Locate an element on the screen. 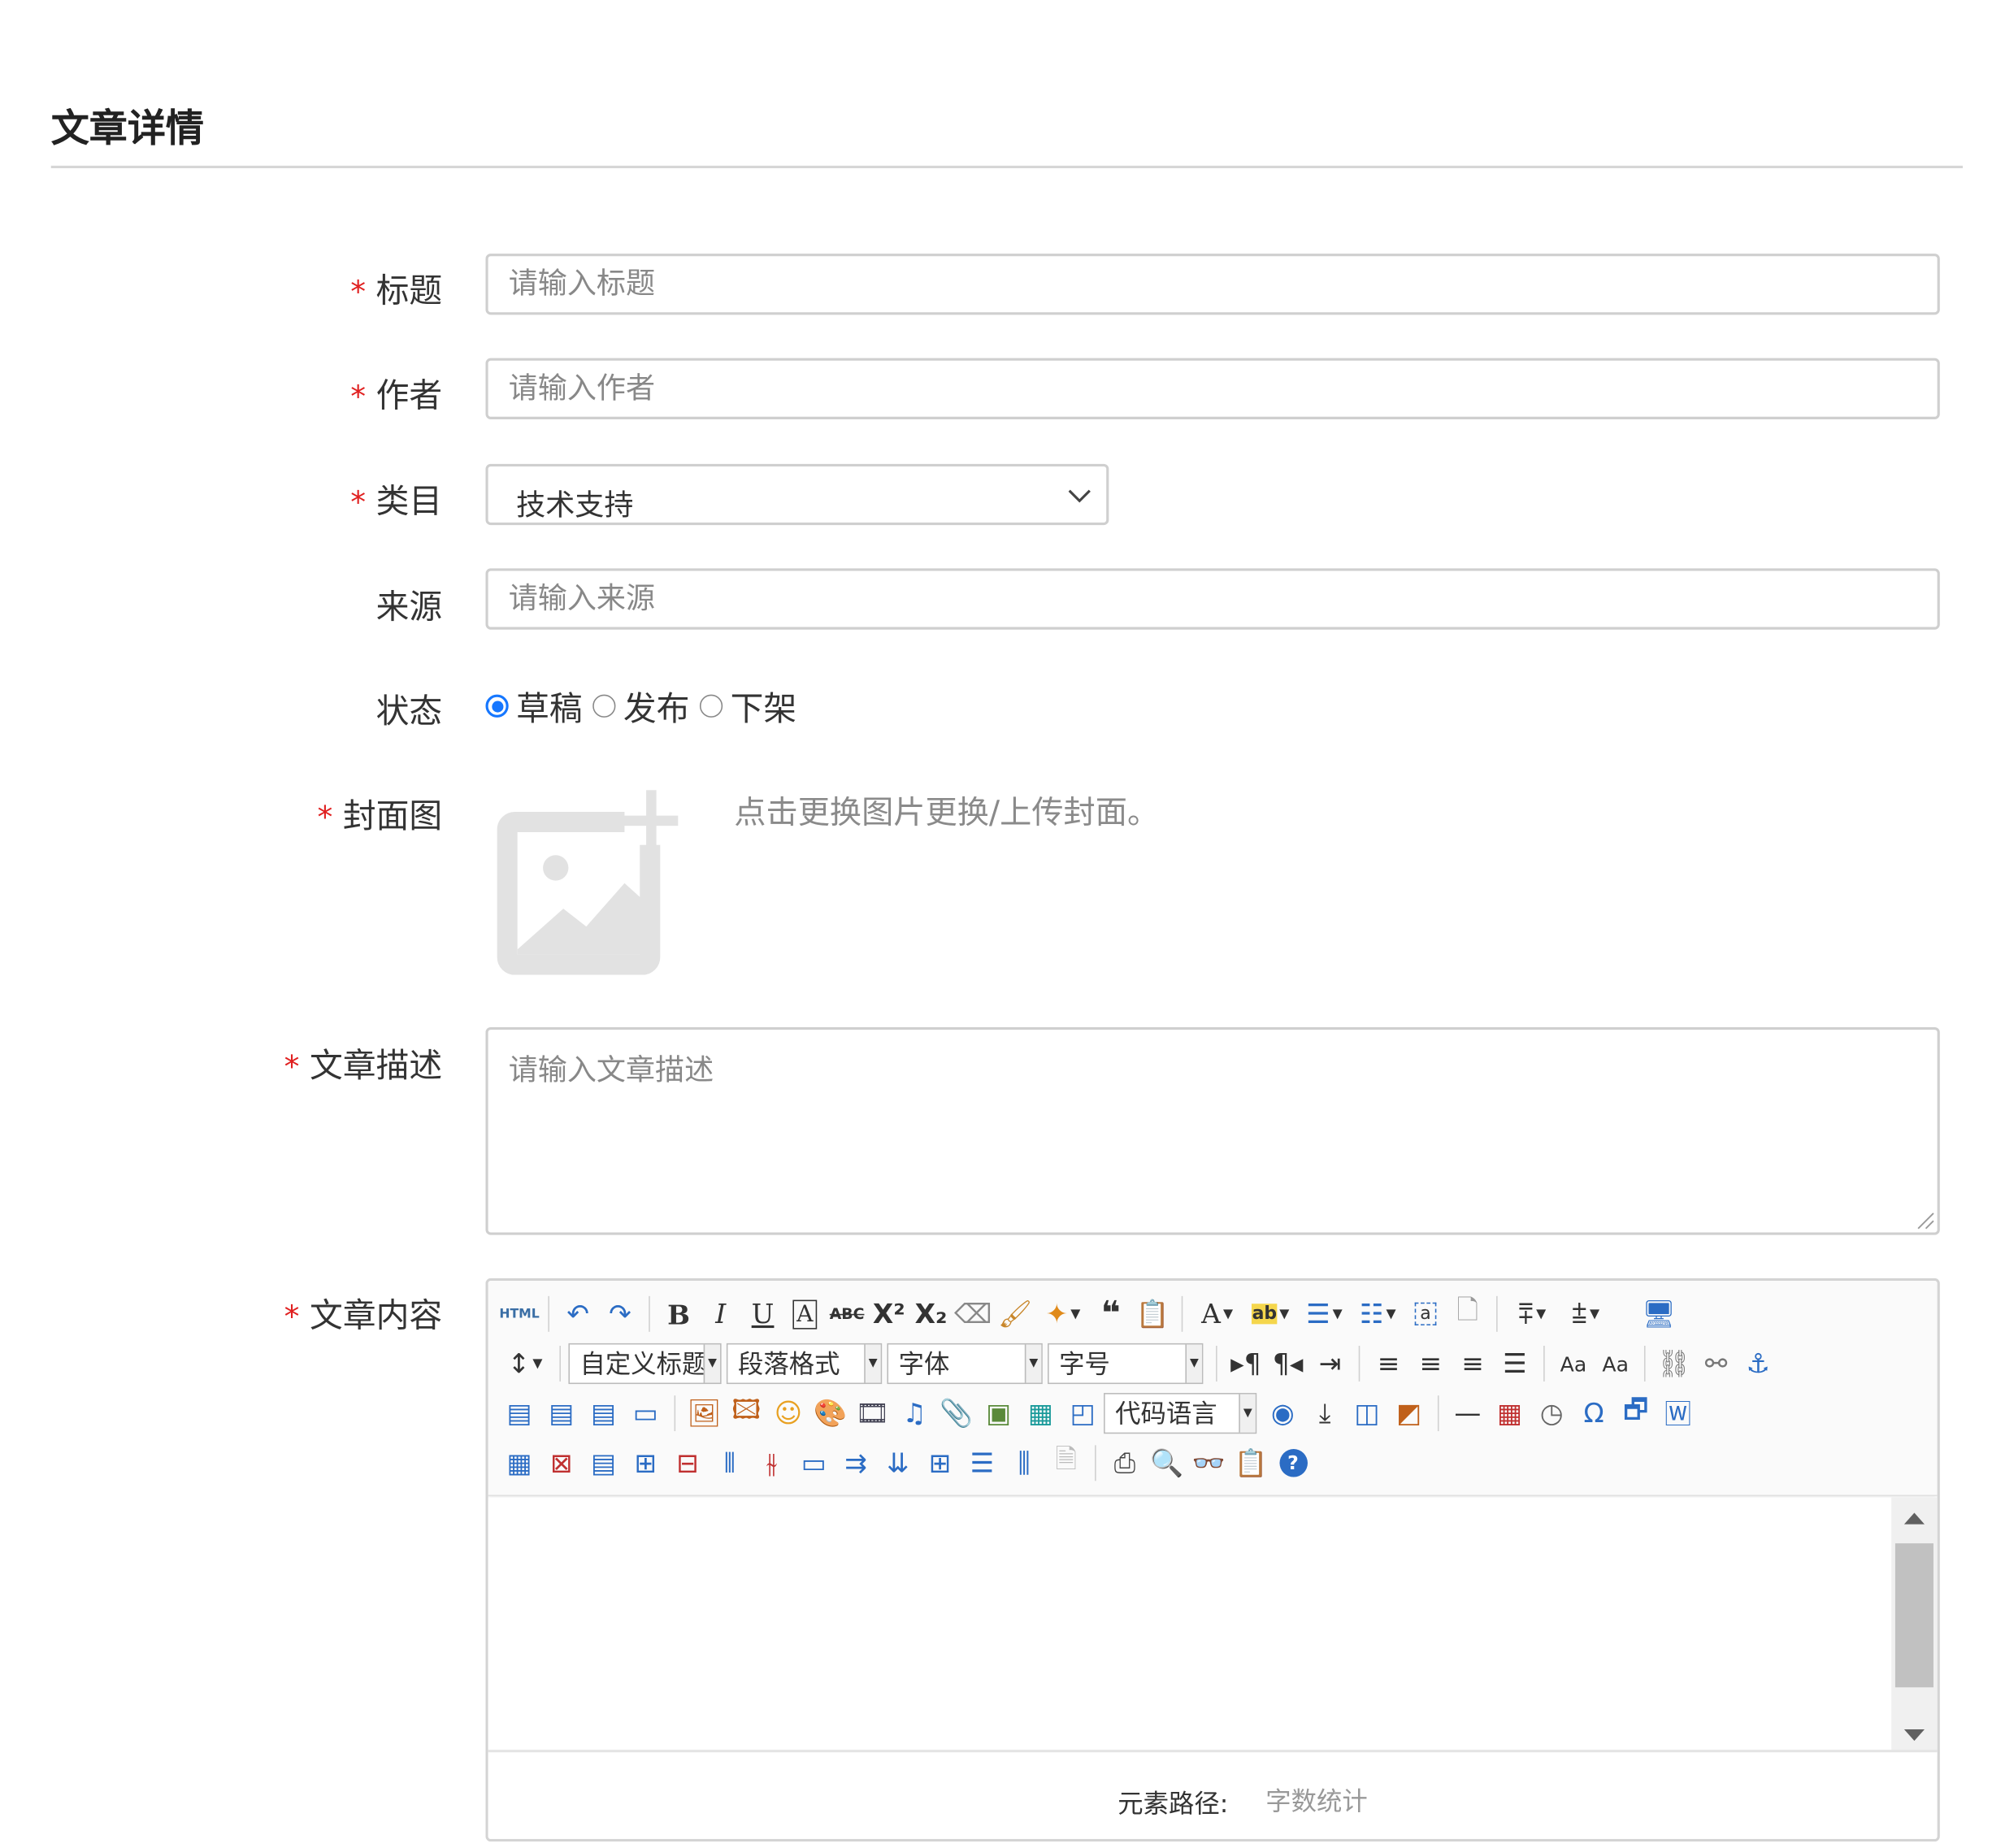 The width and height of the screenshot is (1992, 1848). font-color-button: A ▼ is located at coordinates (1217, 1314).